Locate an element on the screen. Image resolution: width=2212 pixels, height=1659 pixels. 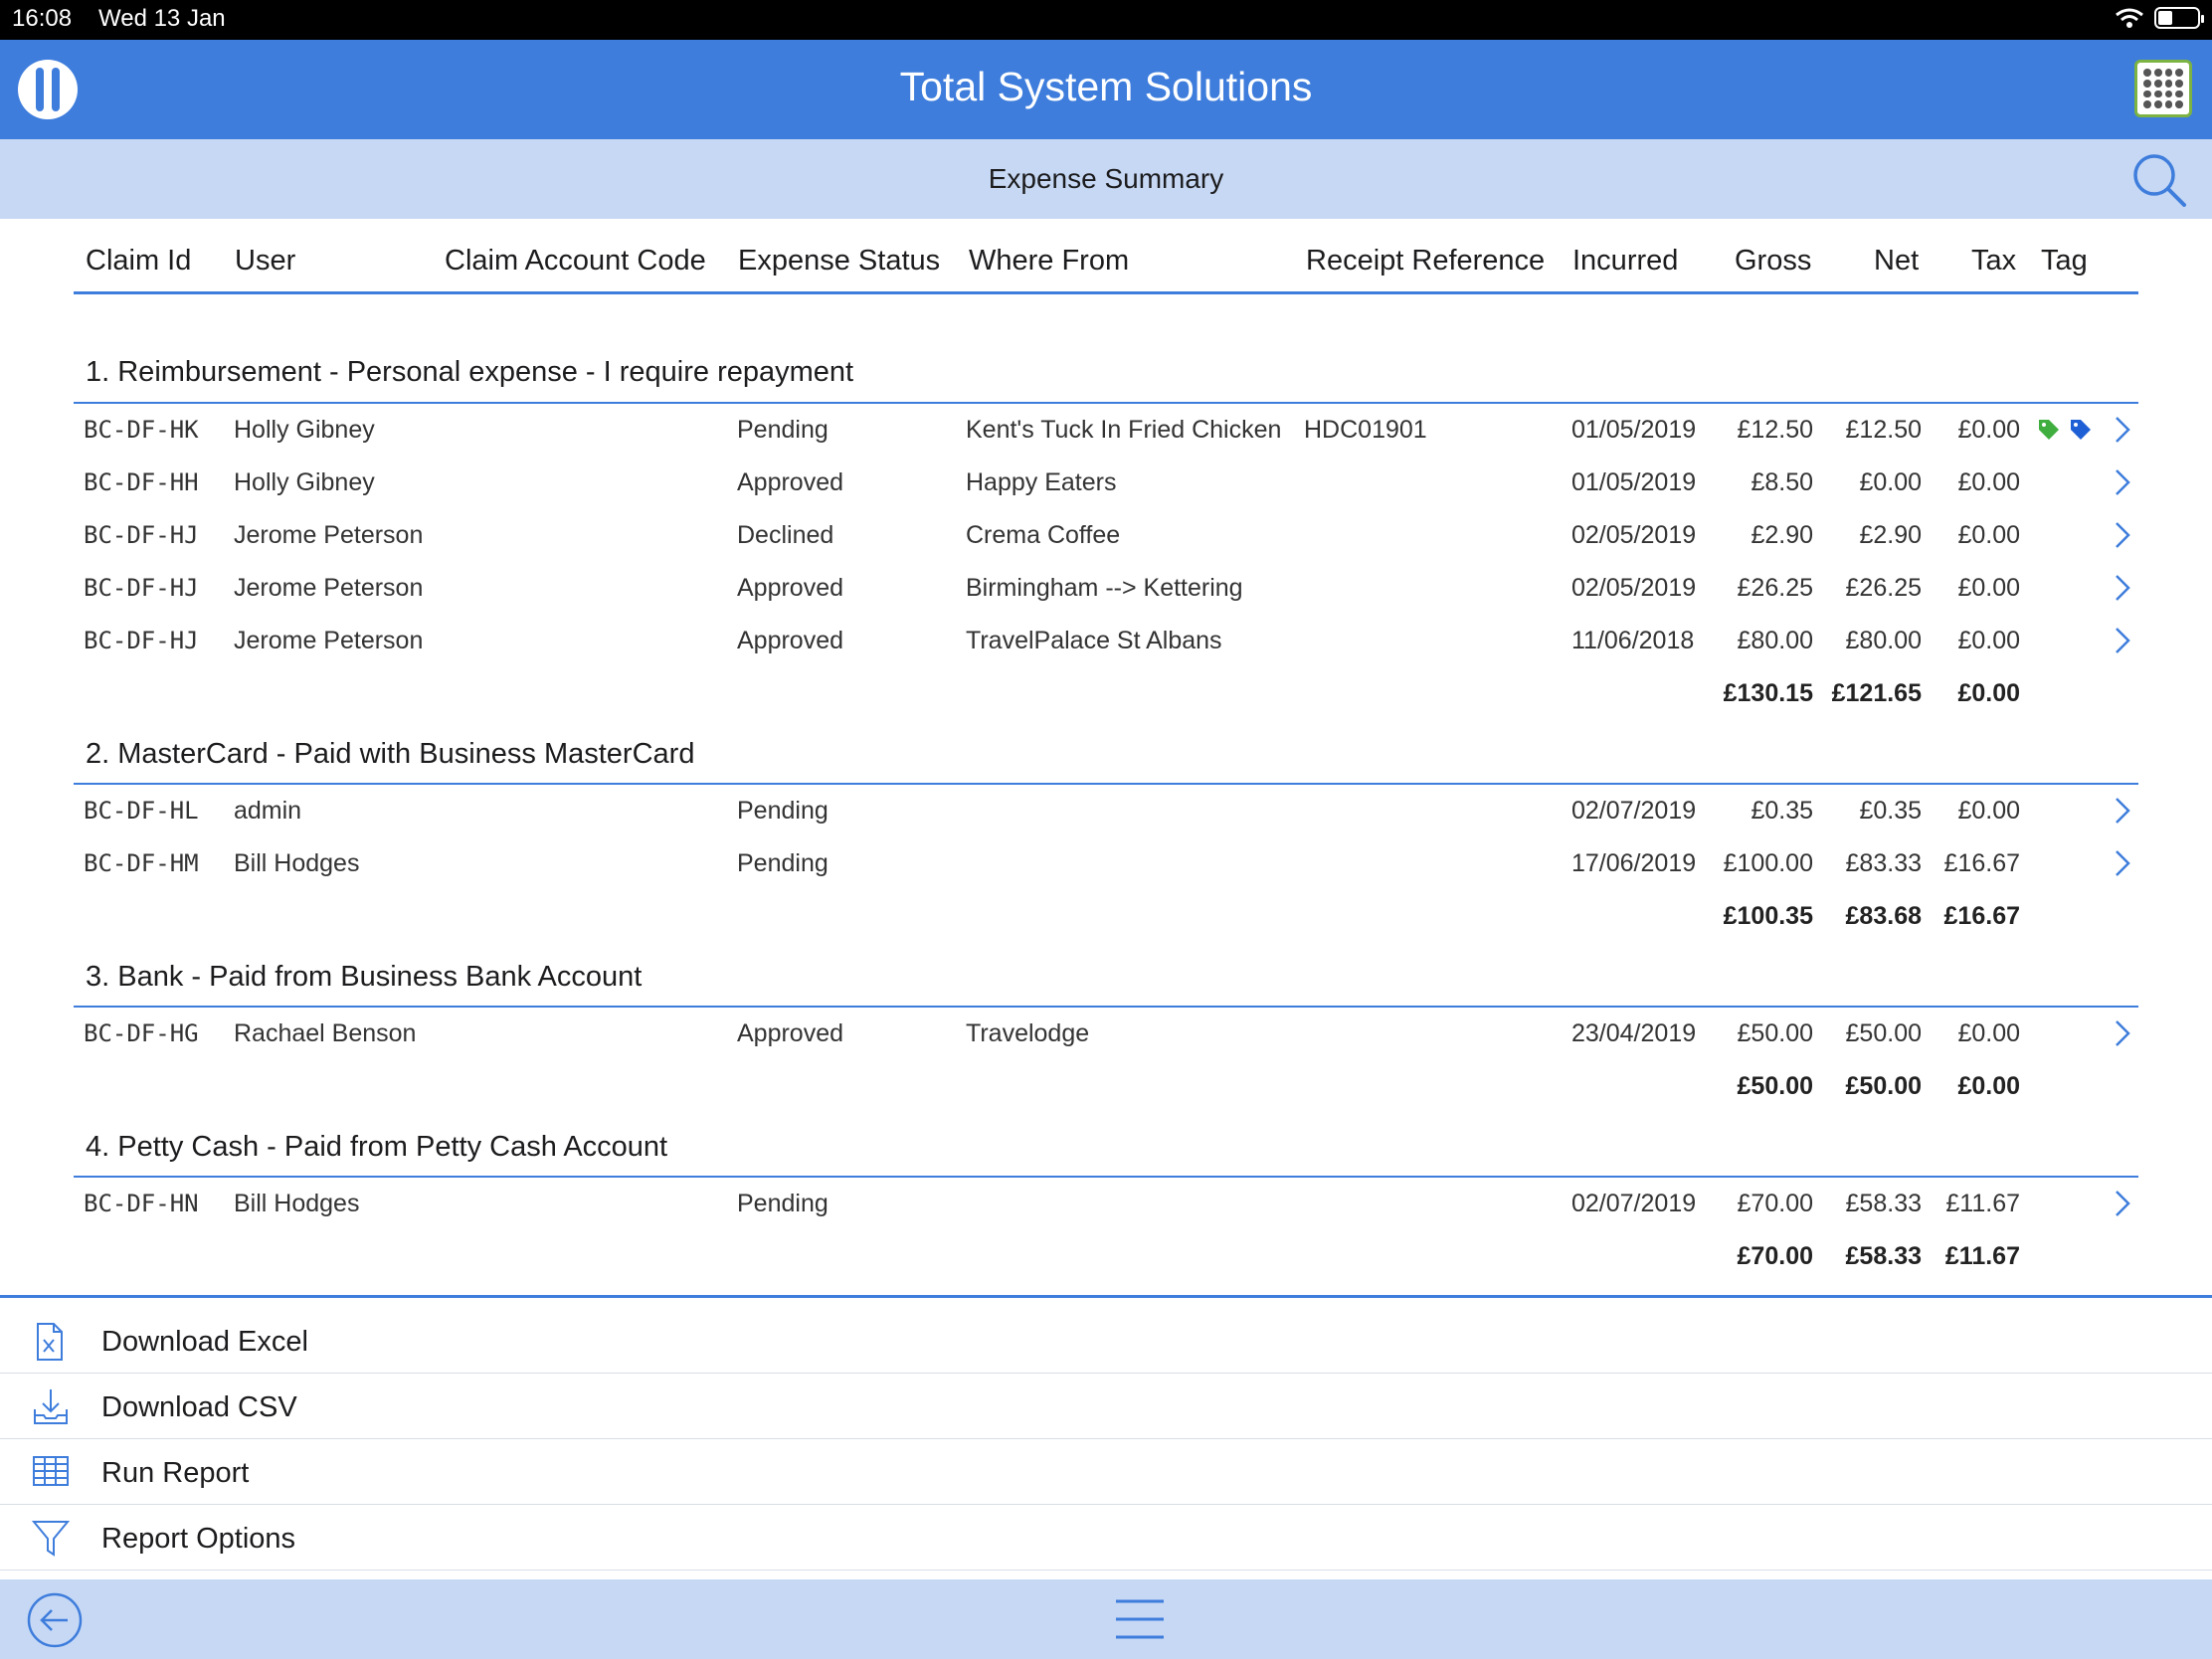
cell-status: Pending is located at coordinates (783, 863).